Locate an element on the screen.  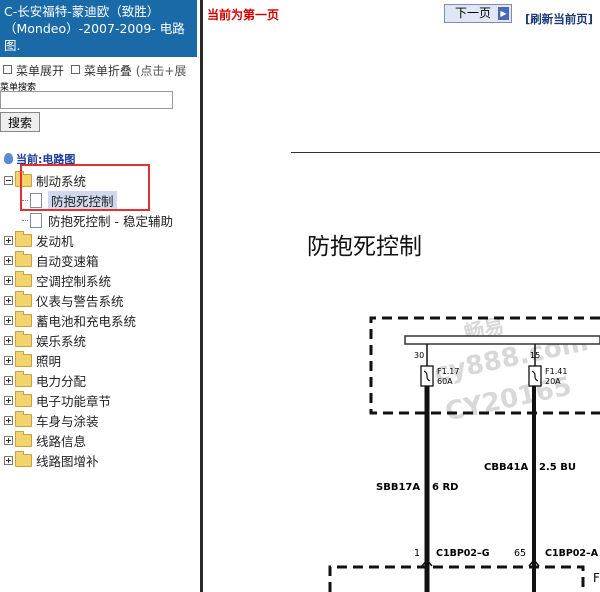
tree-item-wiring-info: 线路信息 is located at coordinates (43, 440).